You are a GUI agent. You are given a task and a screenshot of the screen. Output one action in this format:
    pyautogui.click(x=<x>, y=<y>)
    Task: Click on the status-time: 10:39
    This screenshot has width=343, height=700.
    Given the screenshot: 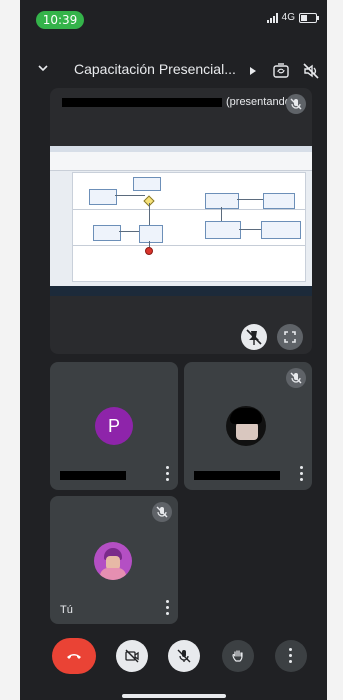 What is the action you would take?
    pyautogui.click(x=60, y=20)
    